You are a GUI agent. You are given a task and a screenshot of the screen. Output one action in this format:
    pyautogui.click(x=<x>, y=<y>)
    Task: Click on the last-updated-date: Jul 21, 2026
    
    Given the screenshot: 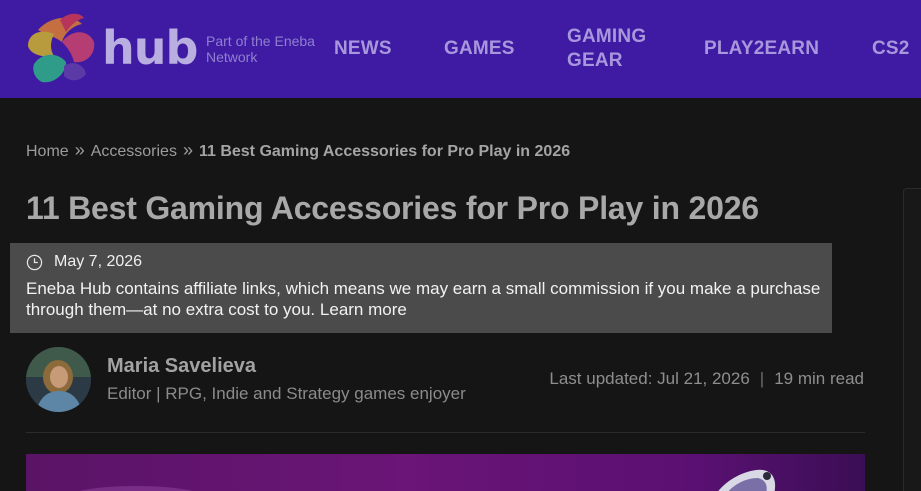 What is the action you would take?
    pyautogui.click(x=703, y=378)
    